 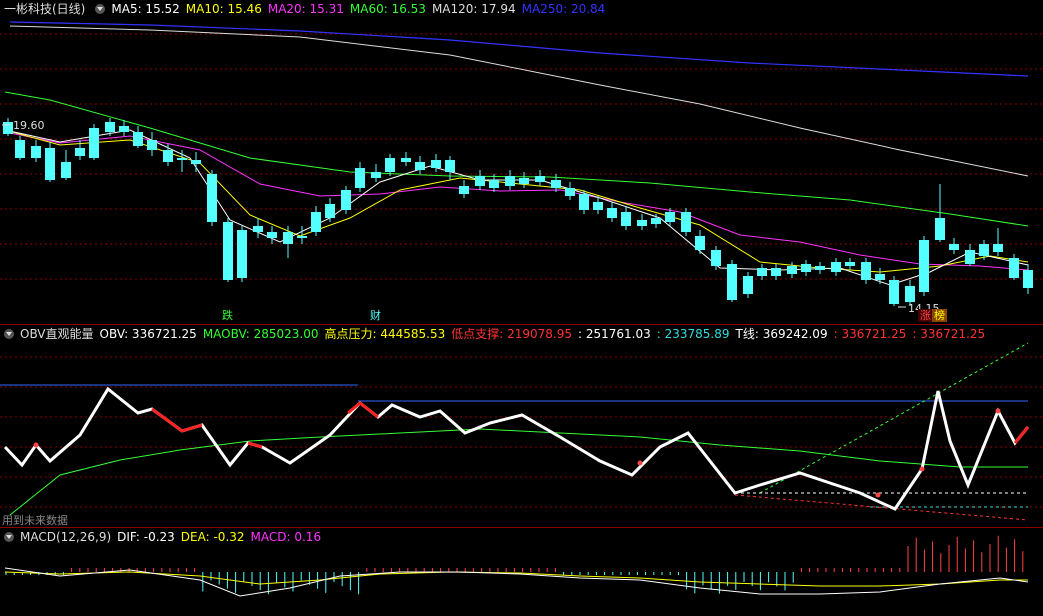 I want to click on trend-line, so click(x=894, y=418).